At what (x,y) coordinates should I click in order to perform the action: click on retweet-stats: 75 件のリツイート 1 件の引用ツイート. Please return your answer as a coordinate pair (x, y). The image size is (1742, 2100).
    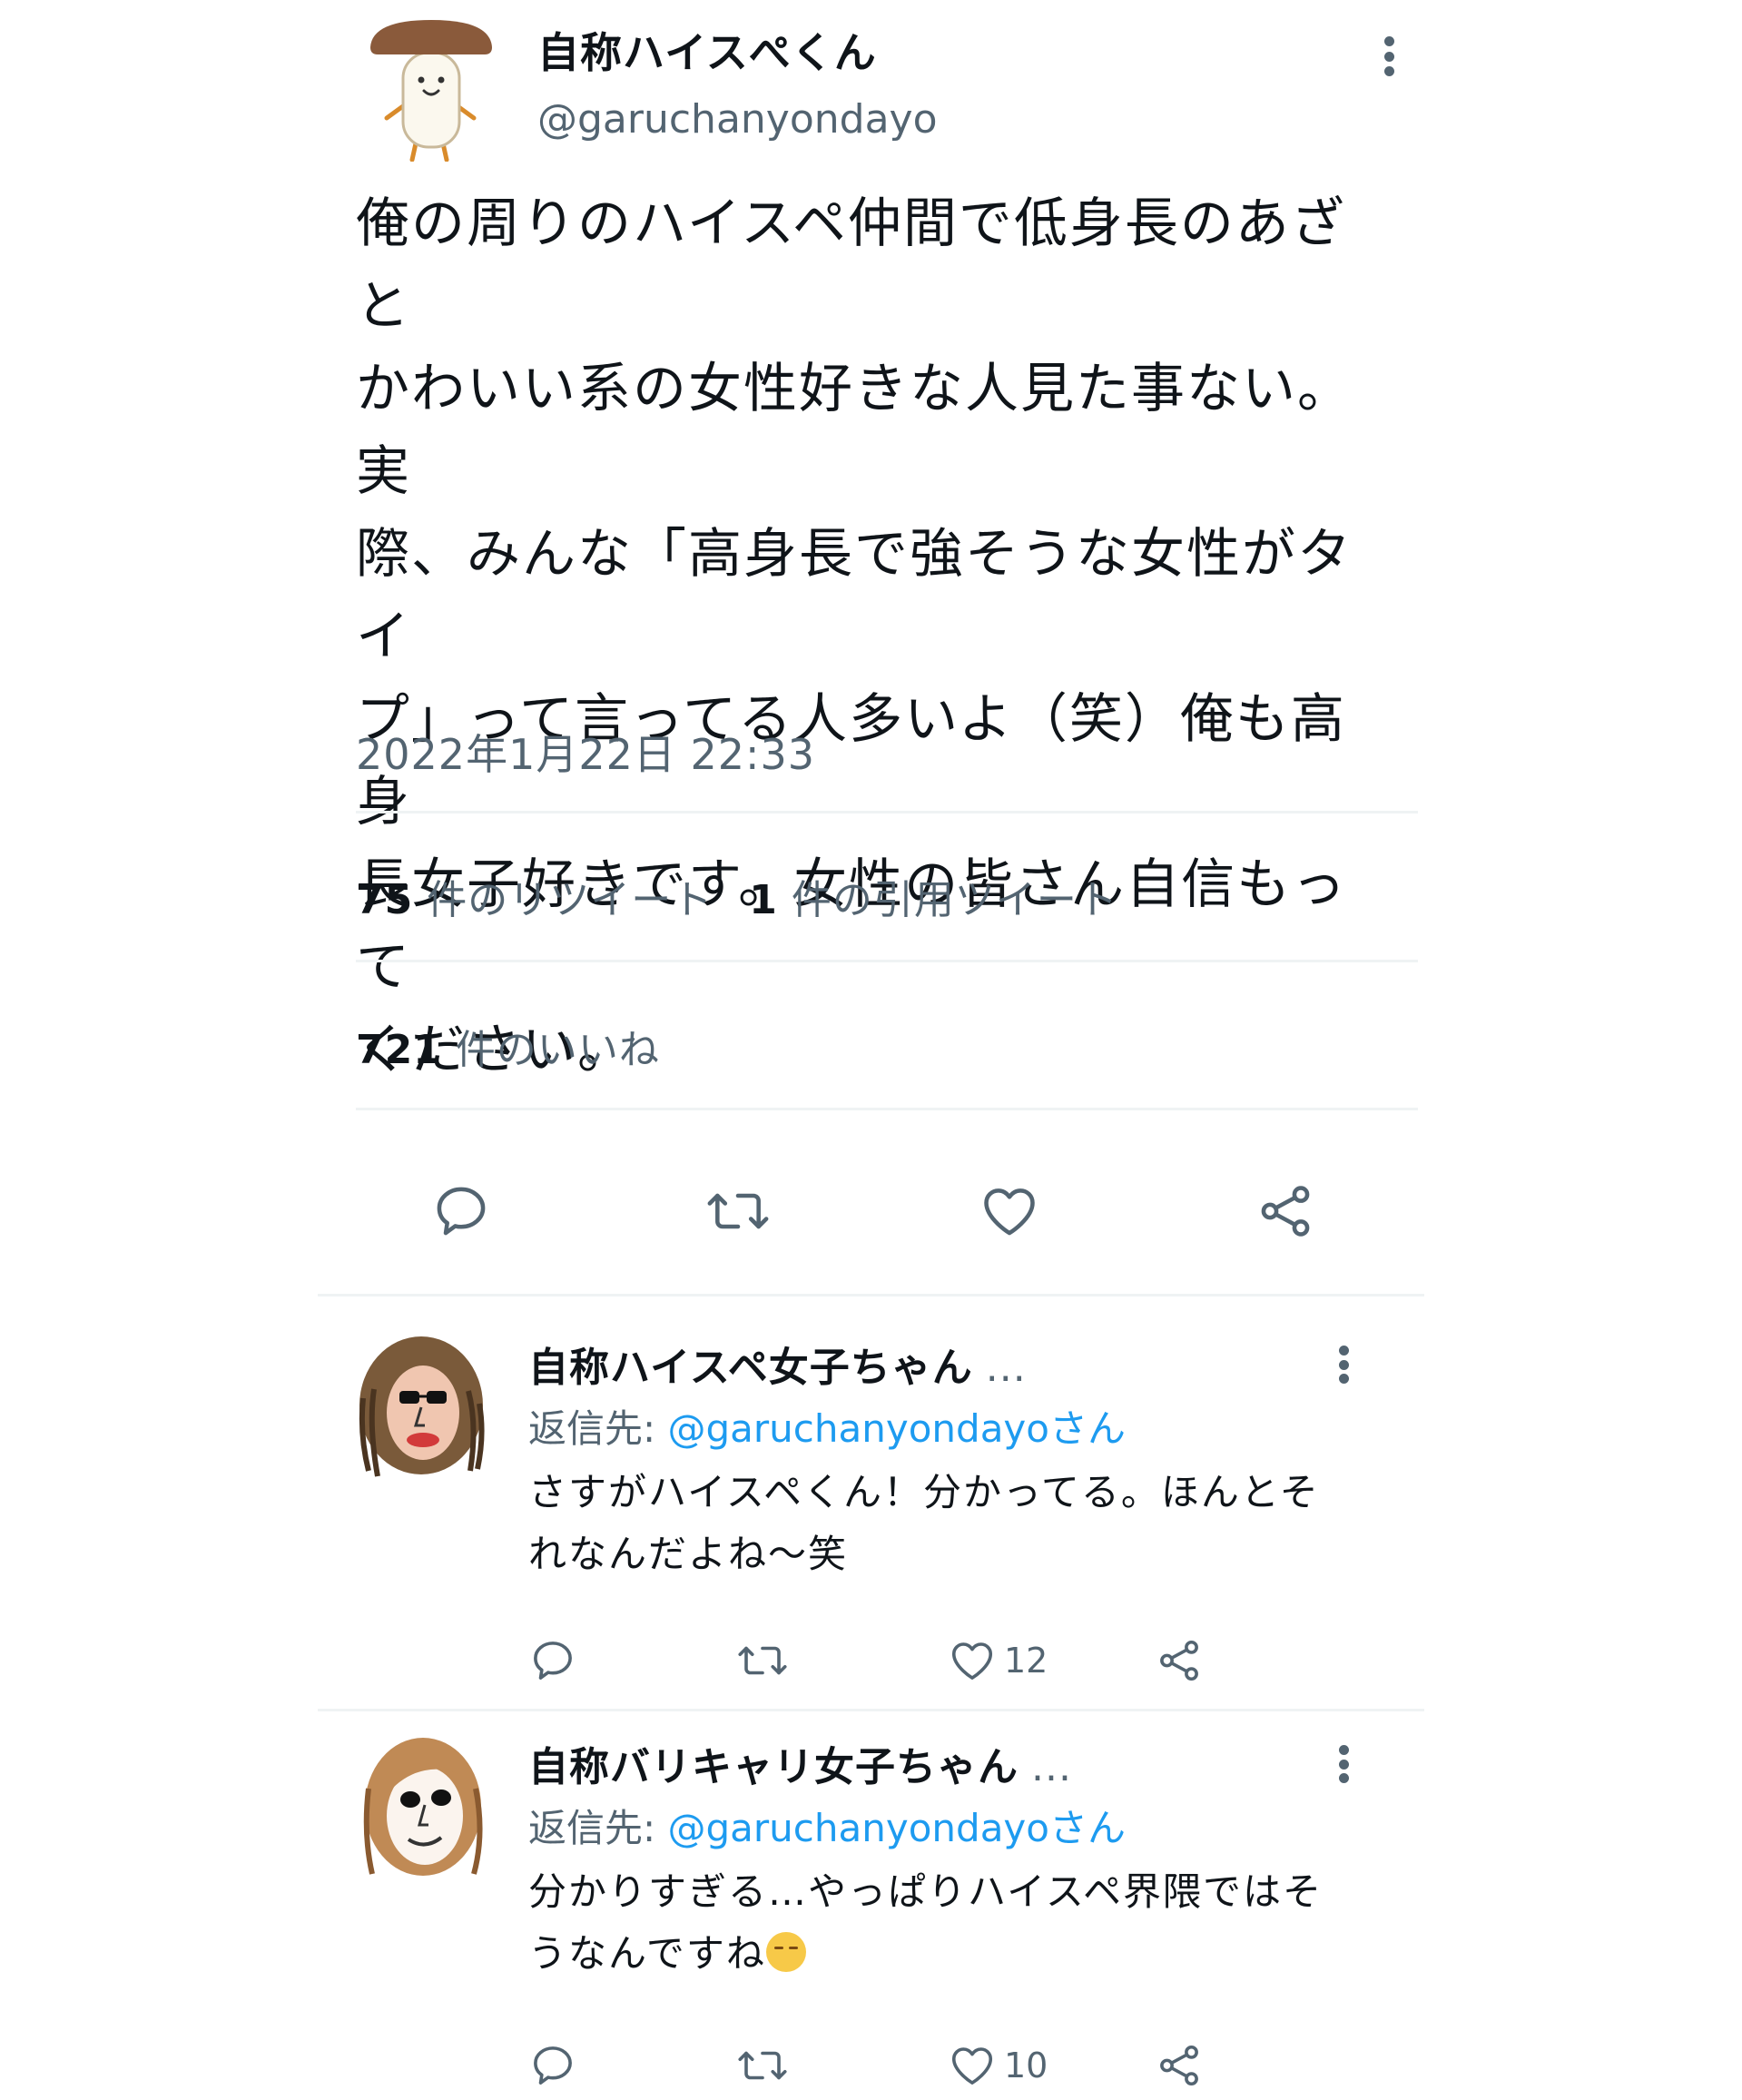
    Looking at the image, I should click on (737, 896).